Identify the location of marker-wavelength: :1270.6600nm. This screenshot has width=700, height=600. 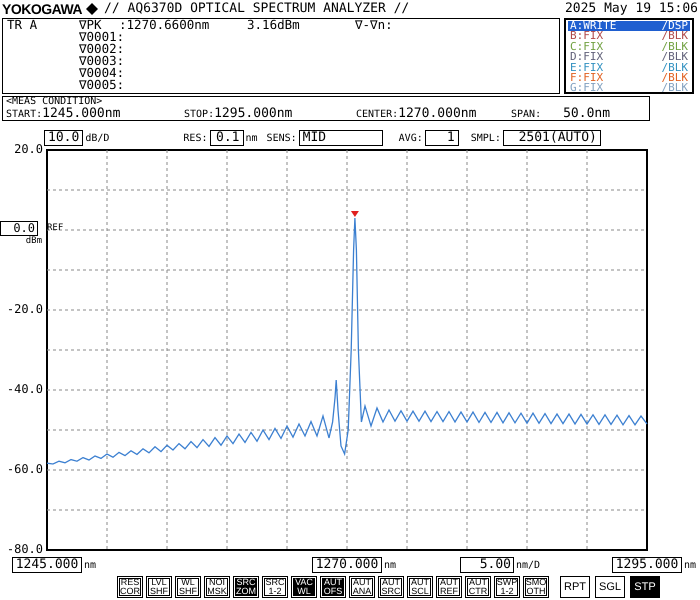
(164, 25).